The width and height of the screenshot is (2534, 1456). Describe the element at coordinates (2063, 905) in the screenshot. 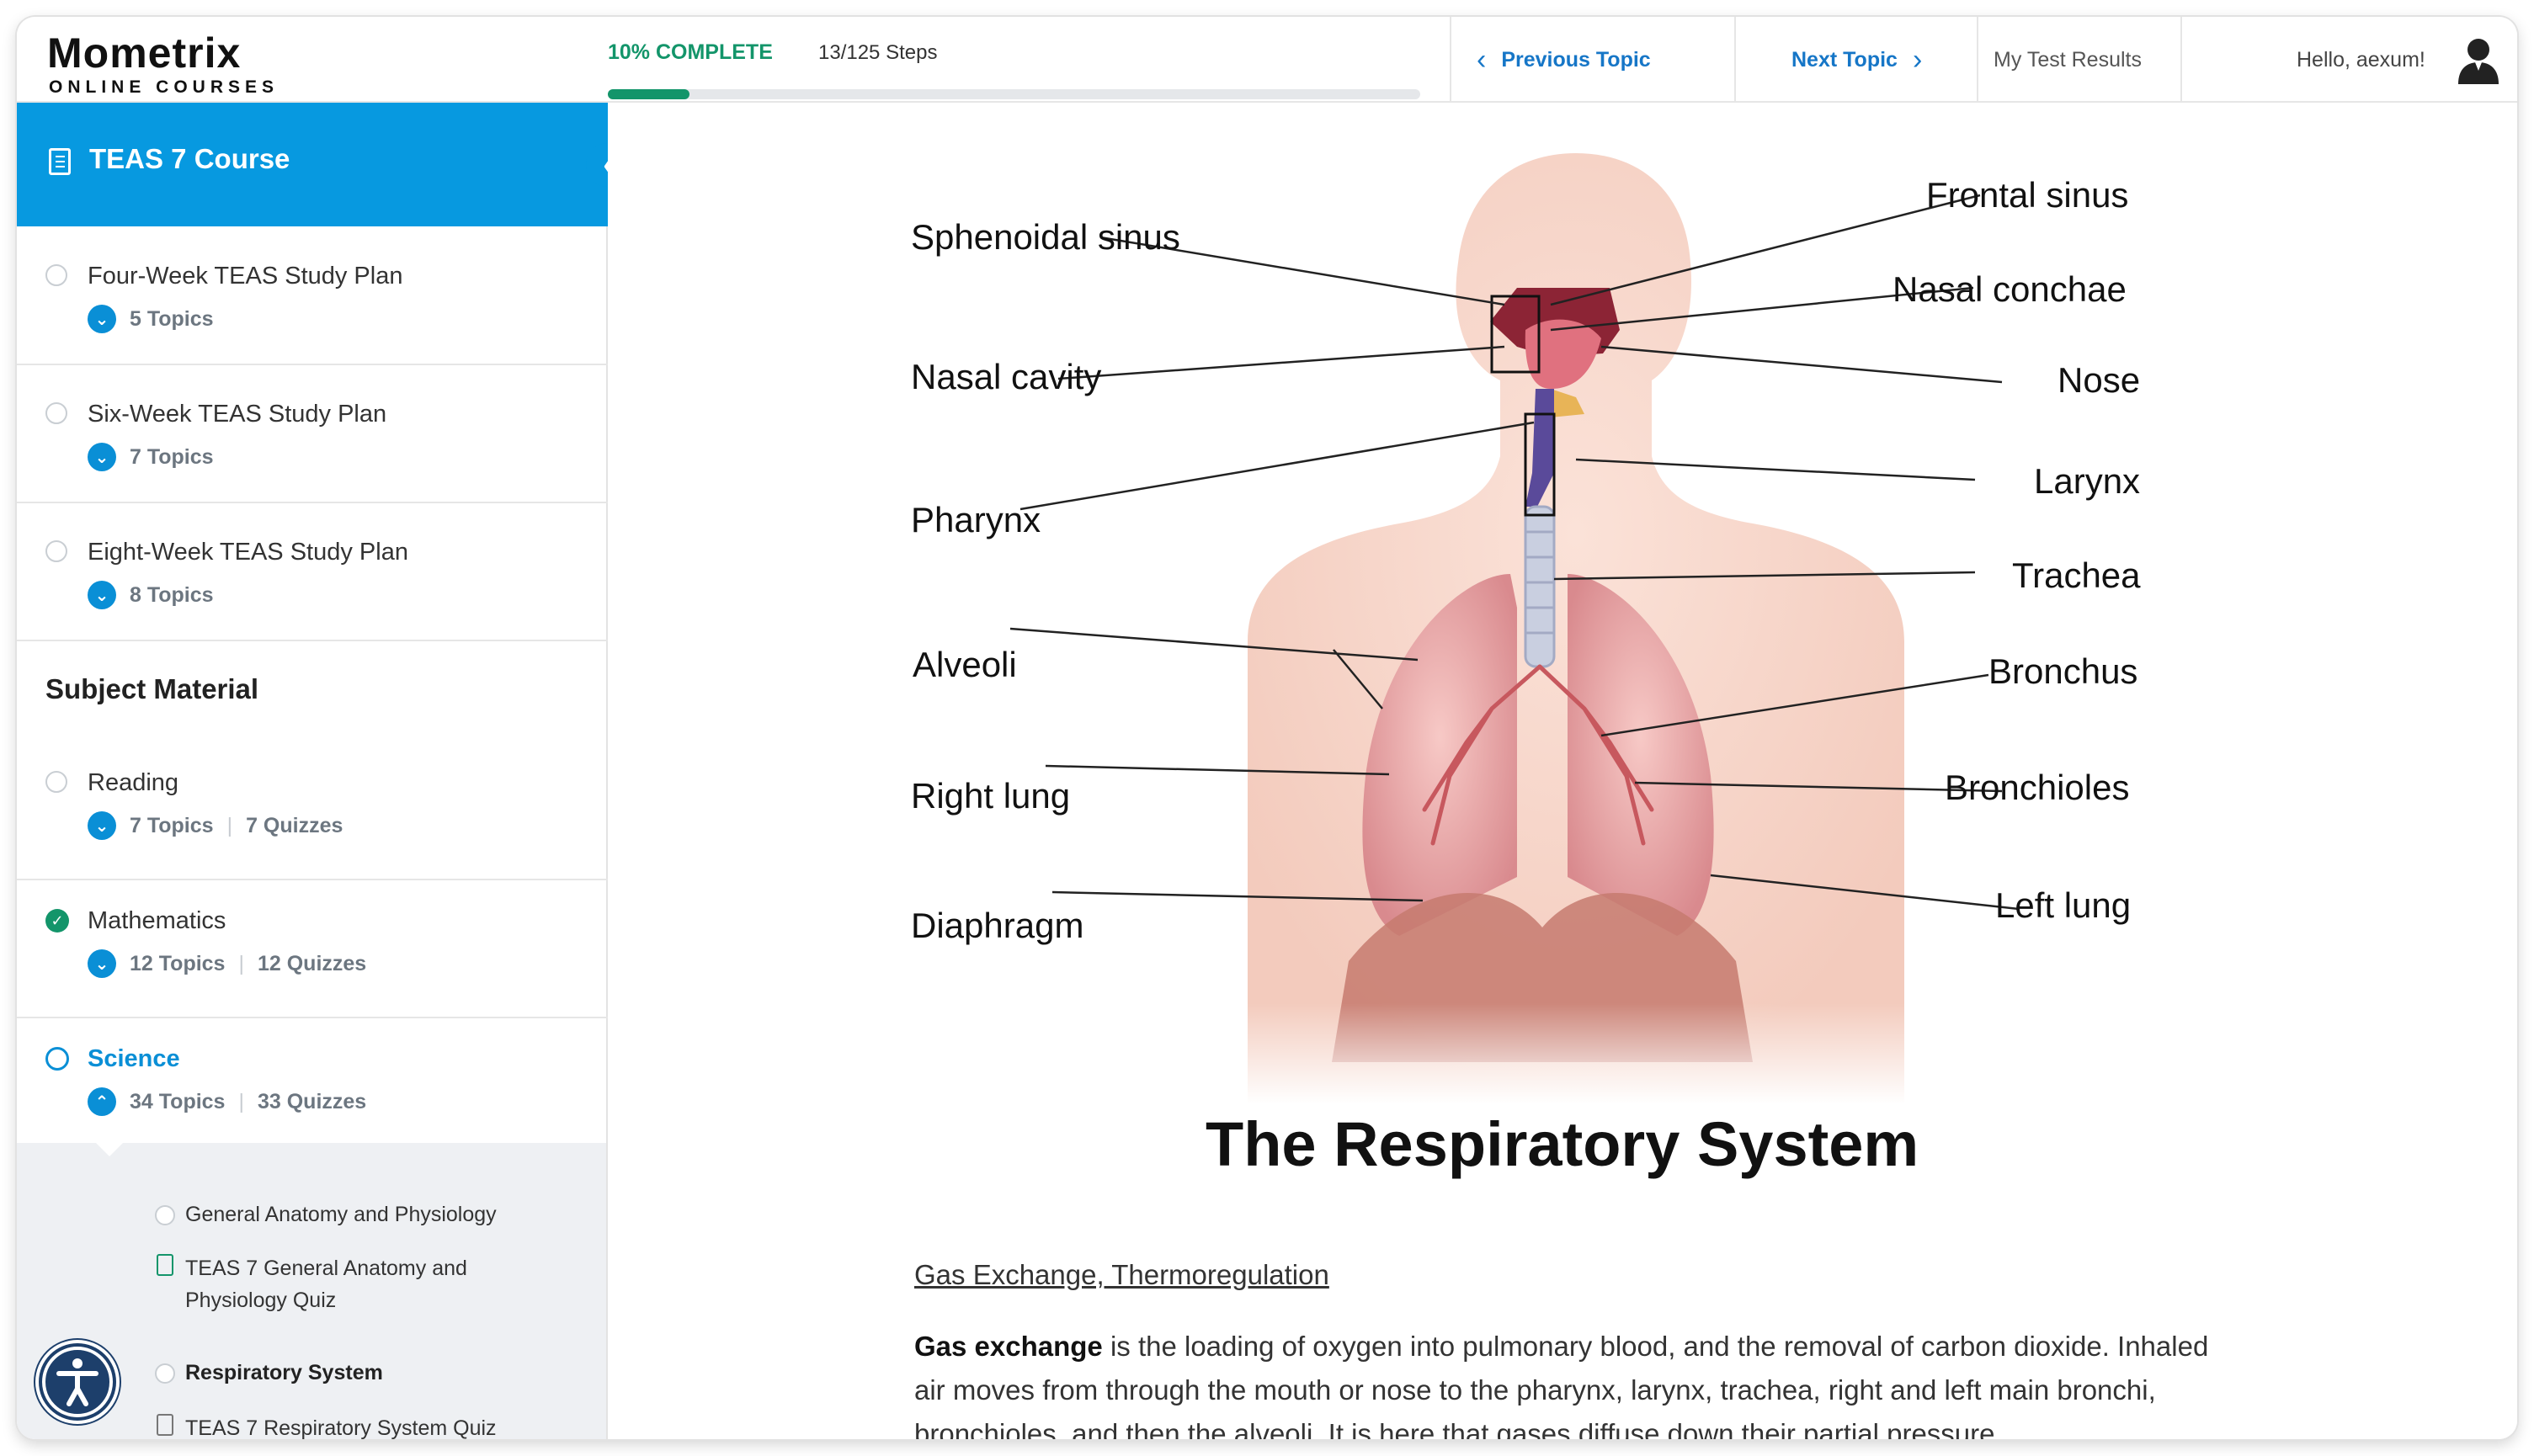

I see `label-left-lung: Left lung` at that location.